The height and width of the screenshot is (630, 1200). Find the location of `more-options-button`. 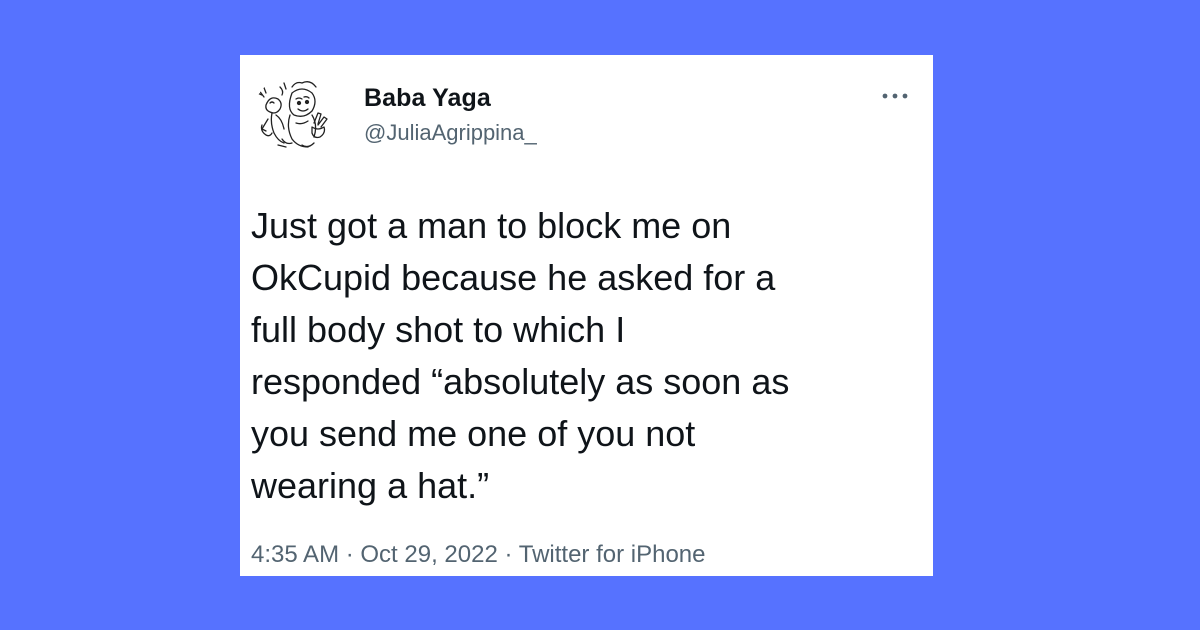

more-options-button is located at coordinates (895, 96).